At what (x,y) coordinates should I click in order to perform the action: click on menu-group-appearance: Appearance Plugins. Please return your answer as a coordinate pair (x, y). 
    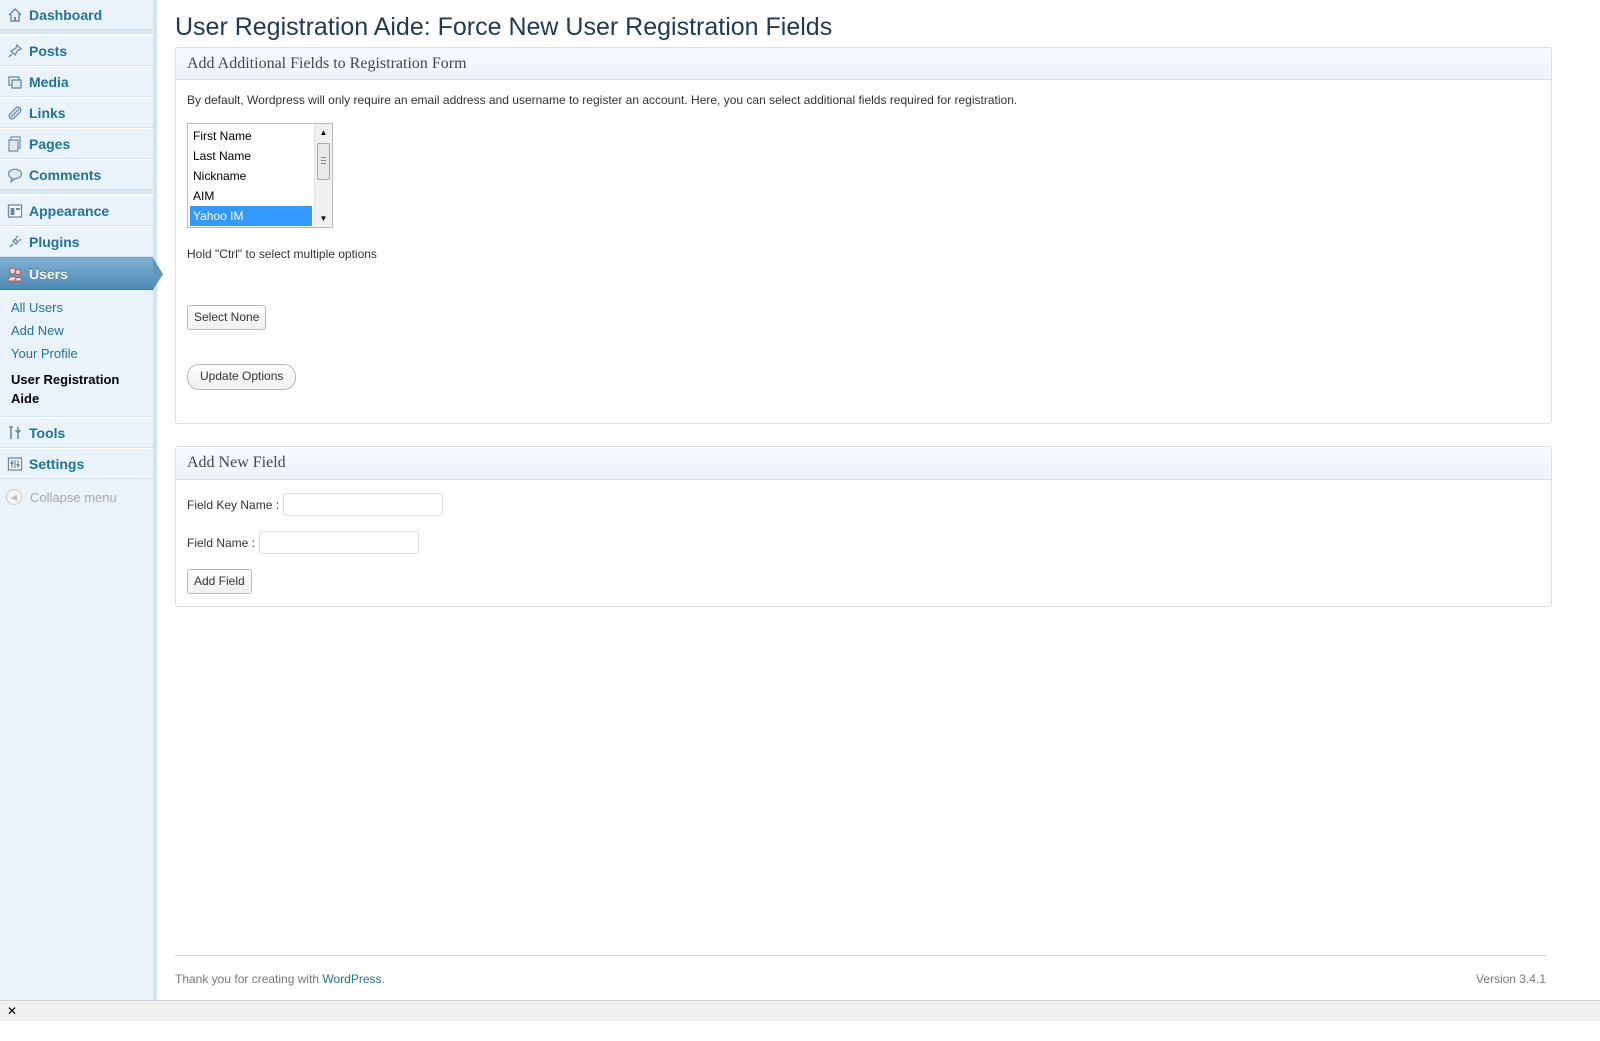
    Looking at the image, I should click on (76, 226).